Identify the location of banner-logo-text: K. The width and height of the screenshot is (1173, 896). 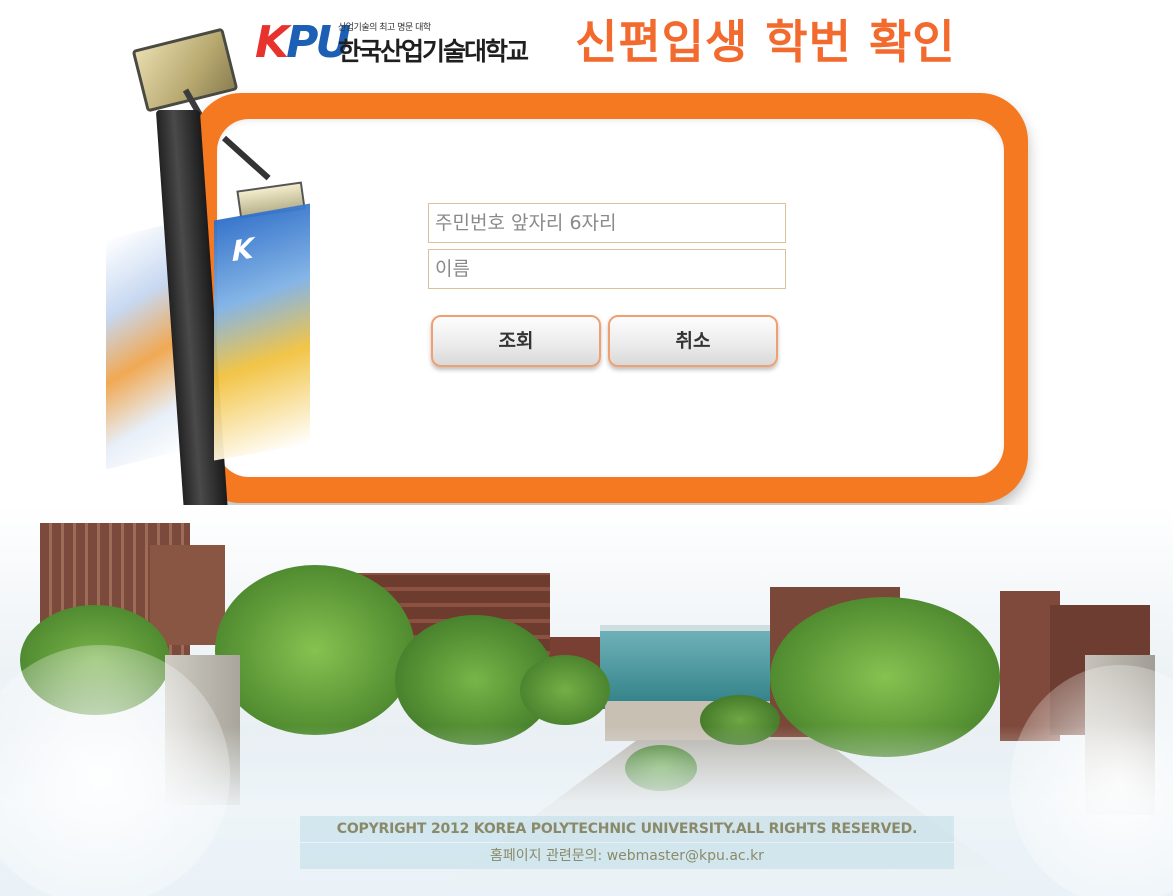
(243, 250).